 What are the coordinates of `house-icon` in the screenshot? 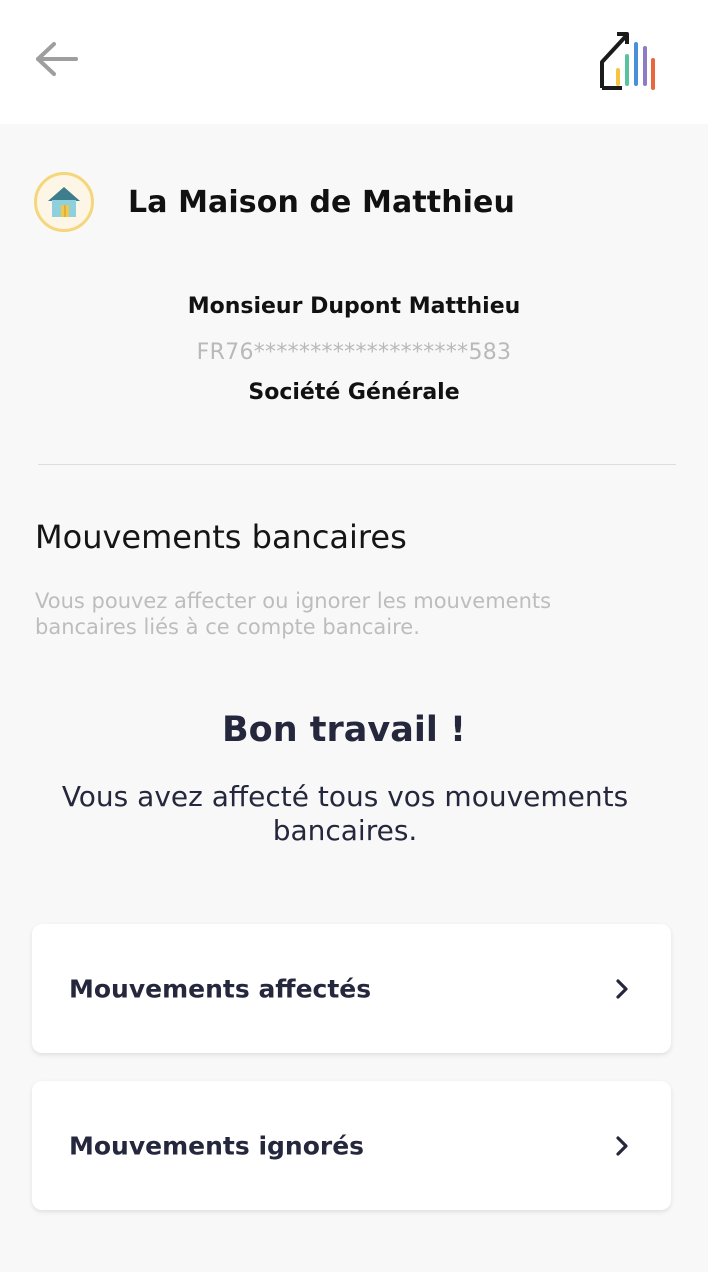 It's located at (64, 202).